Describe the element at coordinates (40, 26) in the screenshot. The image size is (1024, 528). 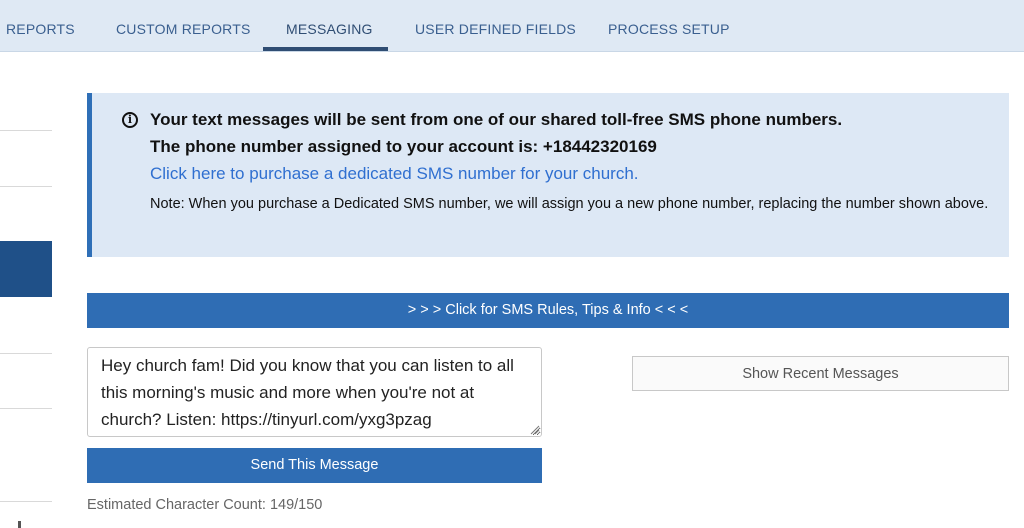
I see `tab-reports: REPORTS` at that location.